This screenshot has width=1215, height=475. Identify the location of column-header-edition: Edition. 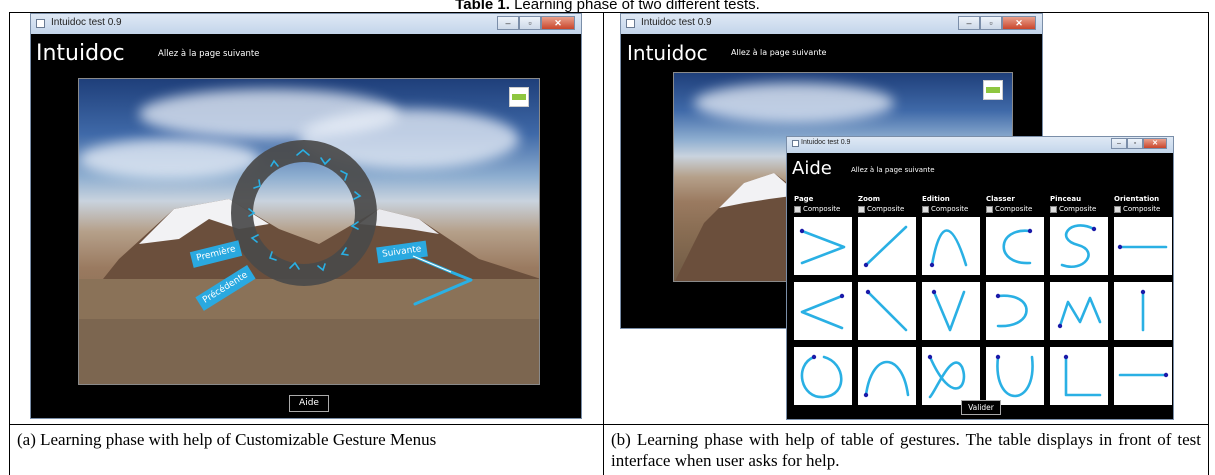
(936, 199).